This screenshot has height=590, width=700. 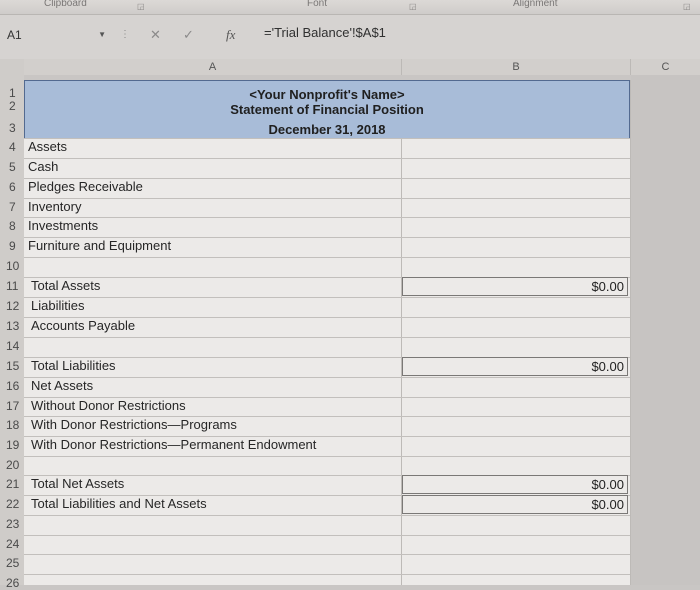 What do you see at coordinates (83, 325) in the screenshot?
I see `row-label: Accounts Payable` at bounding box center [83, 325].